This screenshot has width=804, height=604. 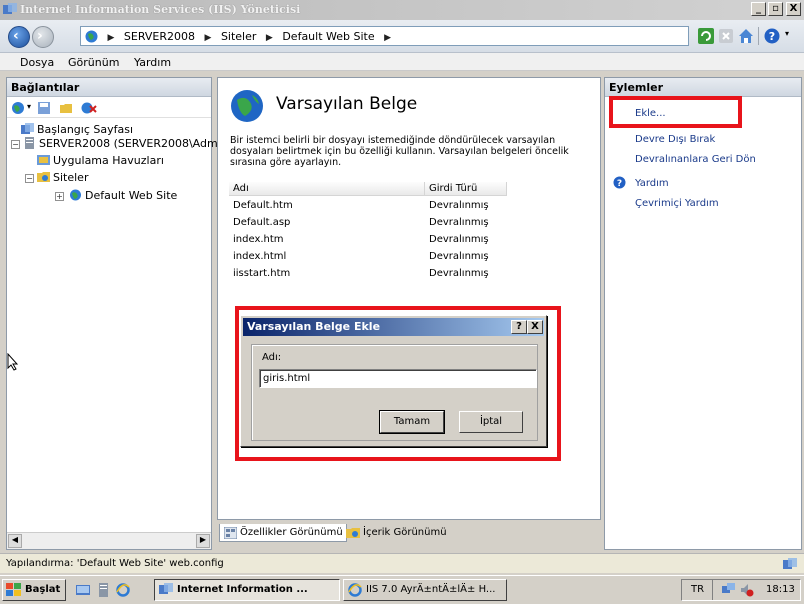 I want to click on table-row-name: index.htm, so click(x=258, y=239).